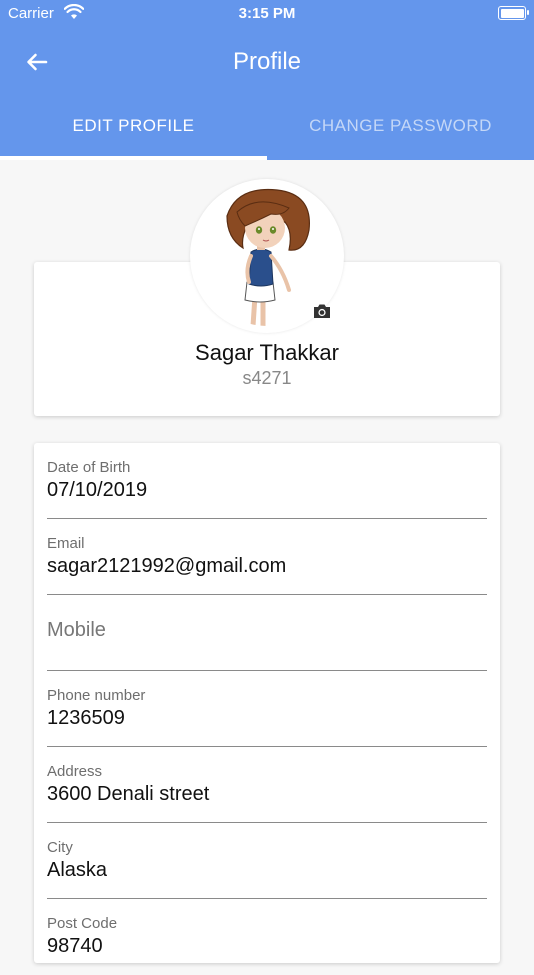 Image resolution: width=534 pixels, height=975 pixels. What do you see at coordinates (322, 311) in the screenshot?
I see `camera-icon` at bounding box center [322, 311].